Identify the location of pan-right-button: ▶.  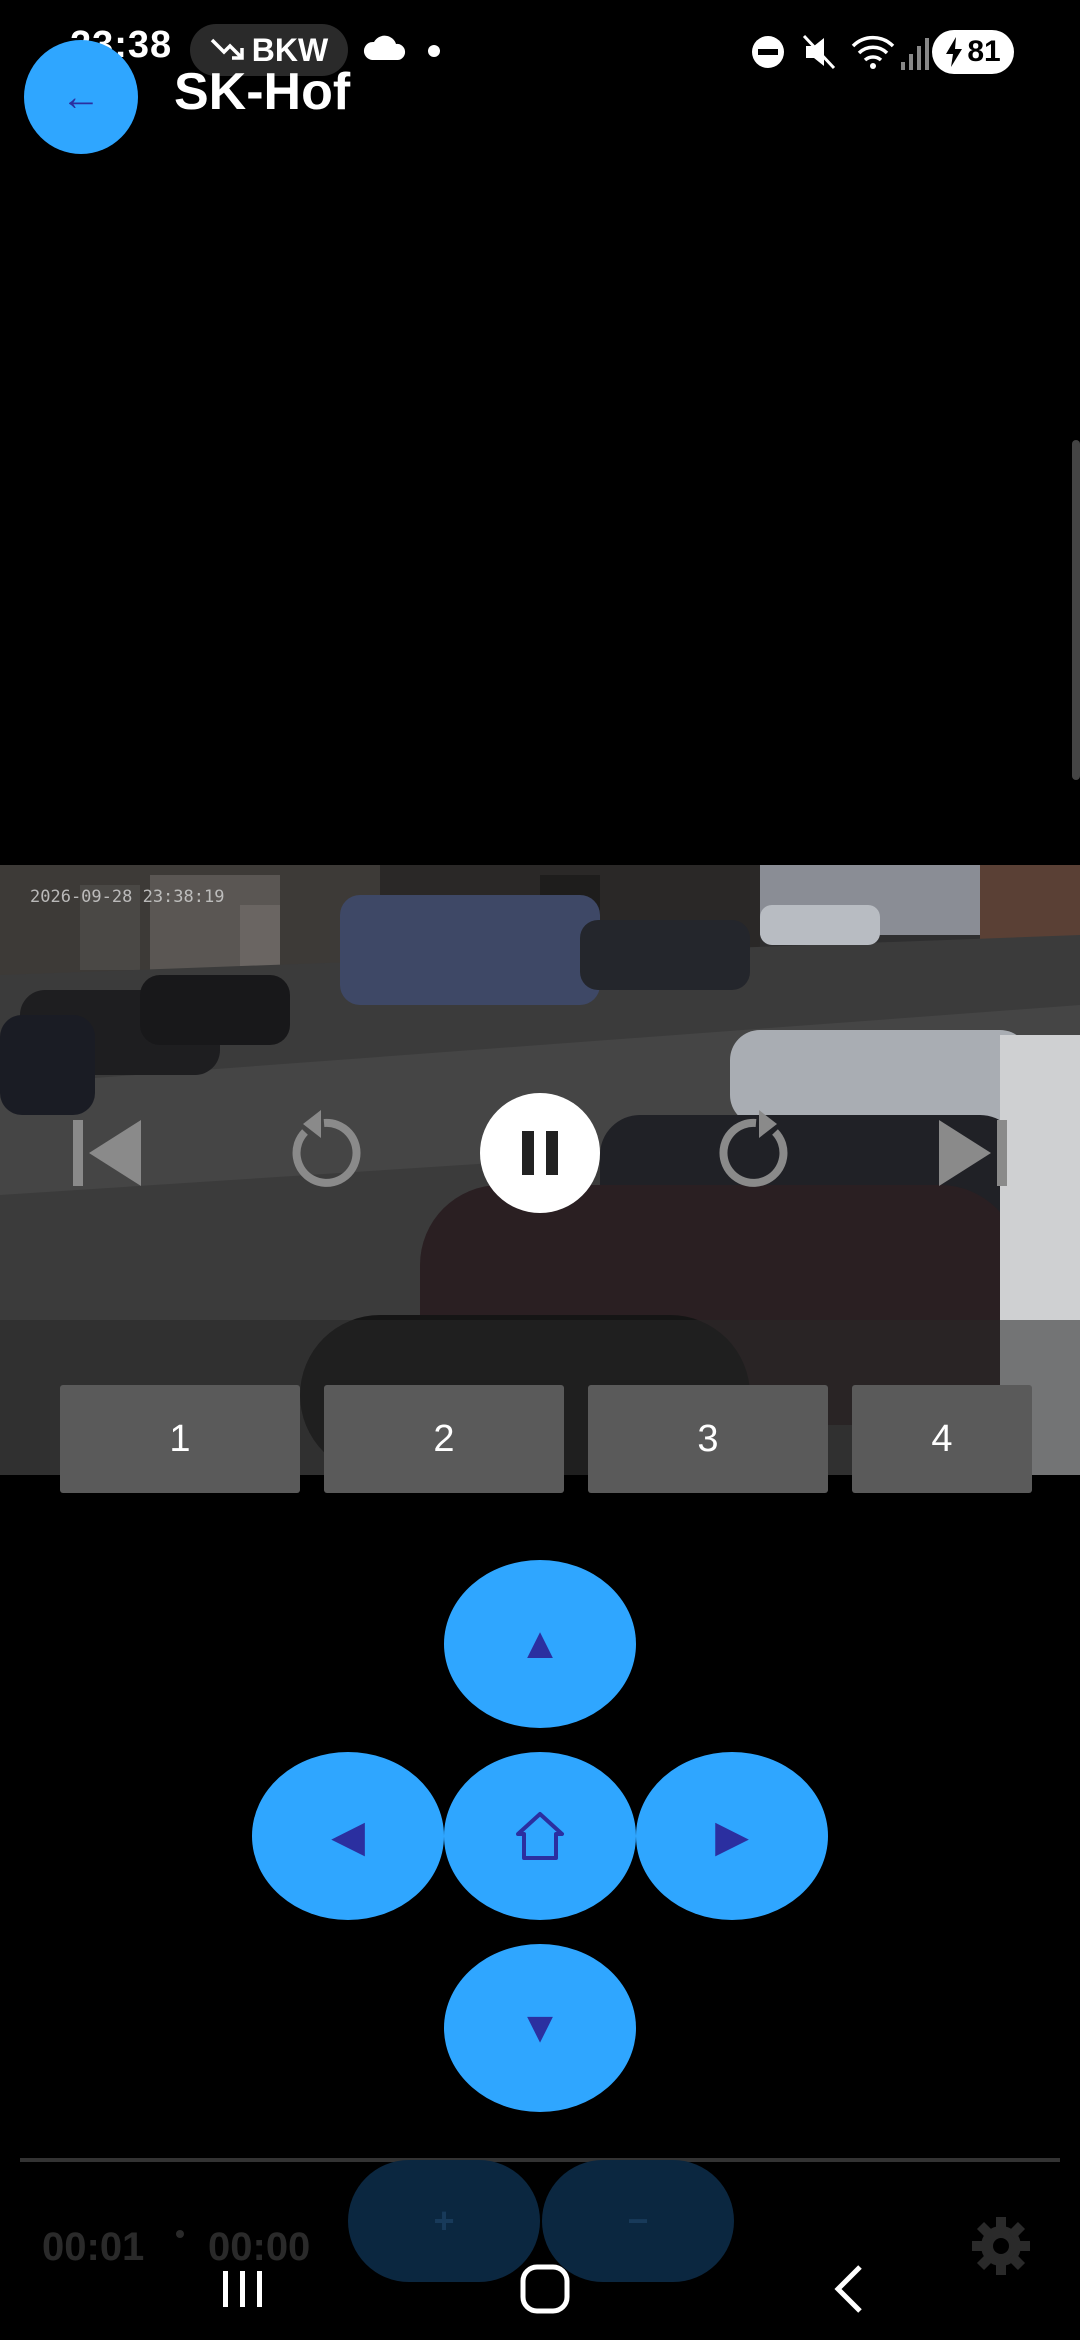
(732, 1836).